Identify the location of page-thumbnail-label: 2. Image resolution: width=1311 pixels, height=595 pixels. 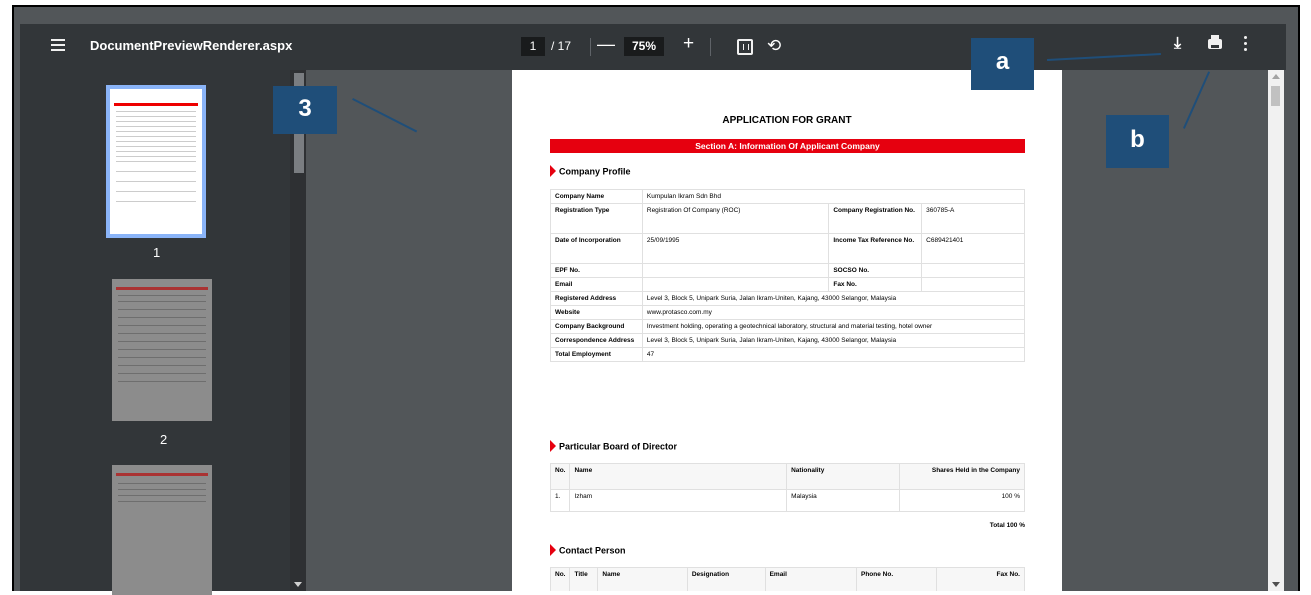
(164, 439).